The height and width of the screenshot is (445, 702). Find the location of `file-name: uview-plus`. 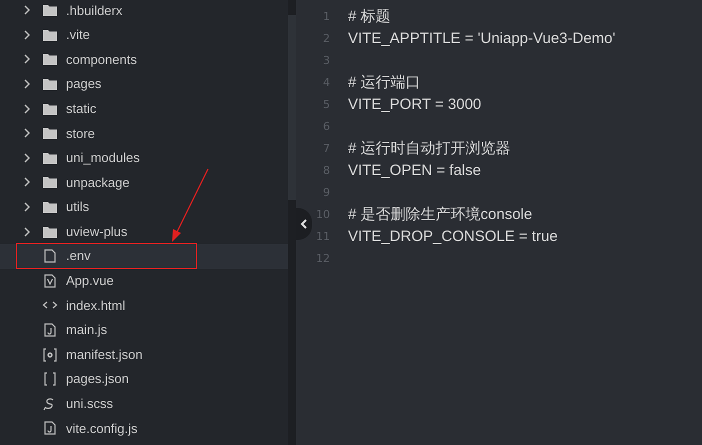

file-name: uview-plus is located at coordinates (97, 231).